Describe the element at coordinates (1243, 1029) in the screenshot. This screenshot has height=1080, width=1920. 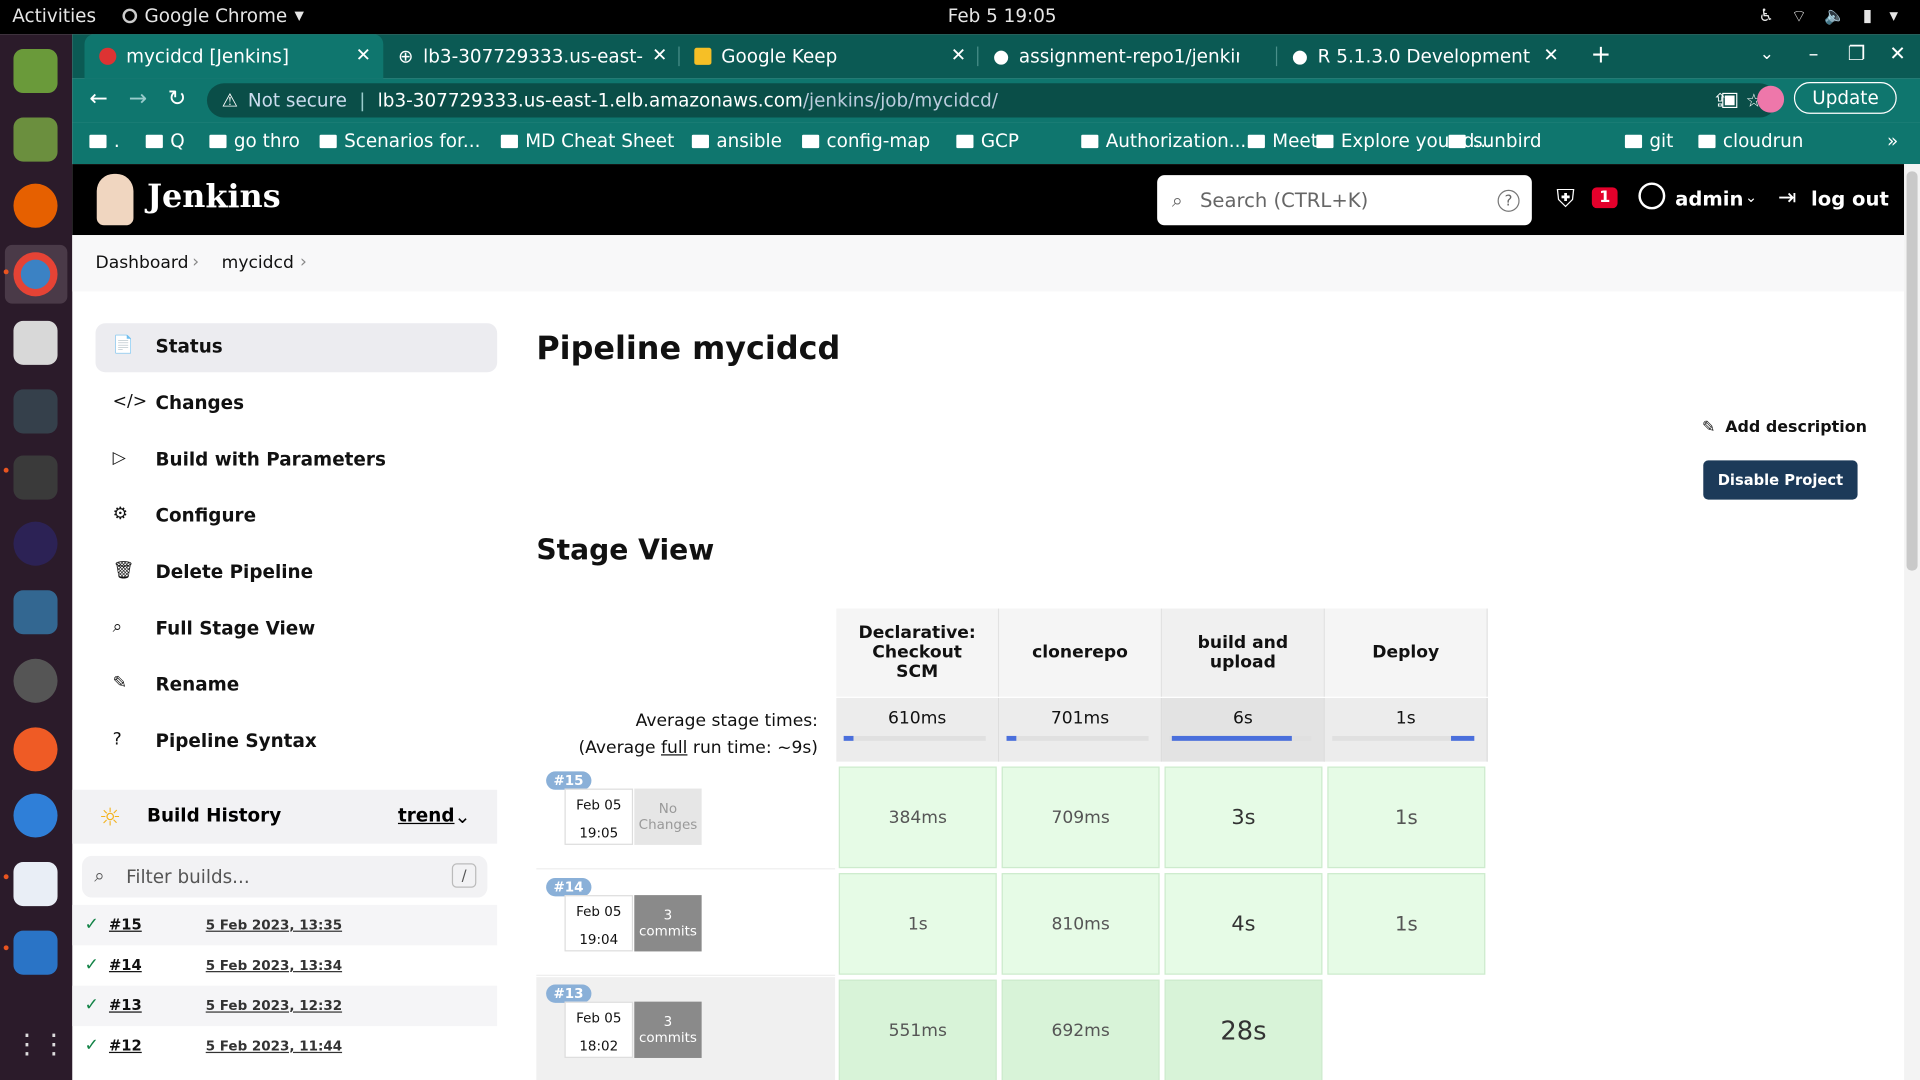
I see `stage-cell: 28s` at that location.